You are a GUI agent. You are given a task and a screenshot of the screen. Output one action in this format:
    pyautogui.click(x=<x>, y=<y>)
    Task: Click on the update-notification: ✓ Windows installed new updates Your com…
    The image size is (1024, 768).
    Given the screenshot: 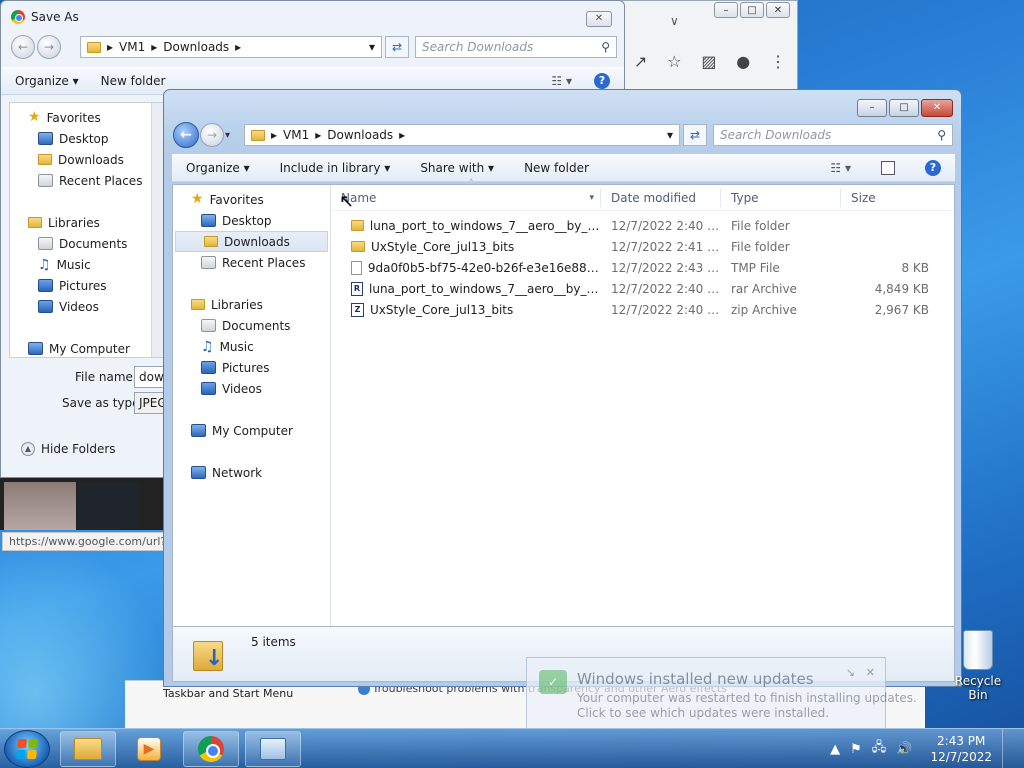 What is the action you would take?
    pyautogui.click(x=721, y=693)
    